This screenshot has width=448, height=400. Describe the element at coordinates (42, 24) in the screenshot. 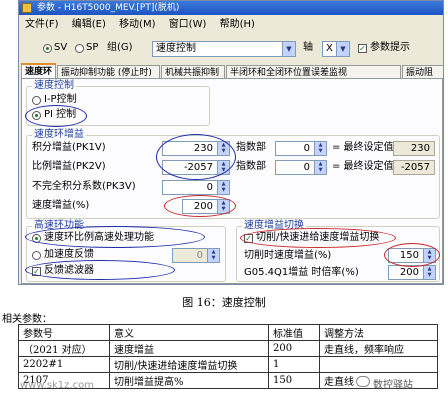

I see `menu-file: 文件(F)` at that location.